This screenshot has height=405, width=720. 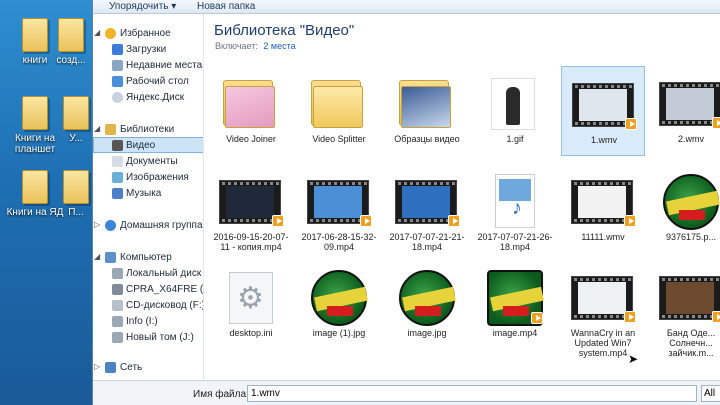 What do you see at coordinates (110, 225) in the screenshot?
I see `homegroup-icon` at bounding box center [110, 225].